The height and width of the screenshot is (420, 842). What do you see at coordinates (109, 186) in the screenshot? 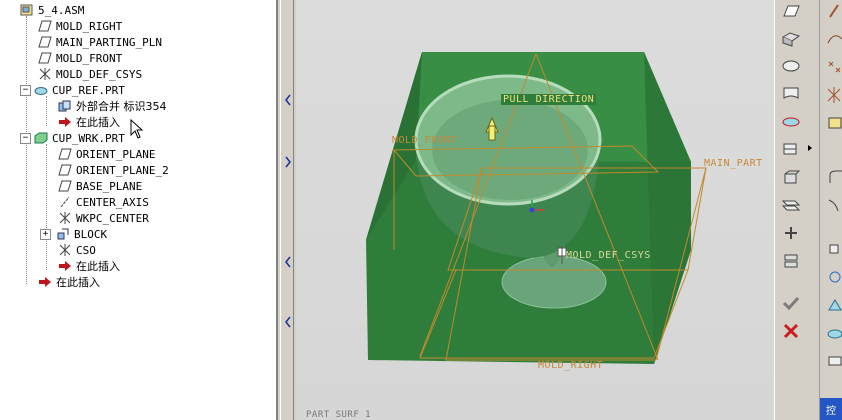
I see `tree-item-label: BASE_PLANE` at bounding box center [109, 186].